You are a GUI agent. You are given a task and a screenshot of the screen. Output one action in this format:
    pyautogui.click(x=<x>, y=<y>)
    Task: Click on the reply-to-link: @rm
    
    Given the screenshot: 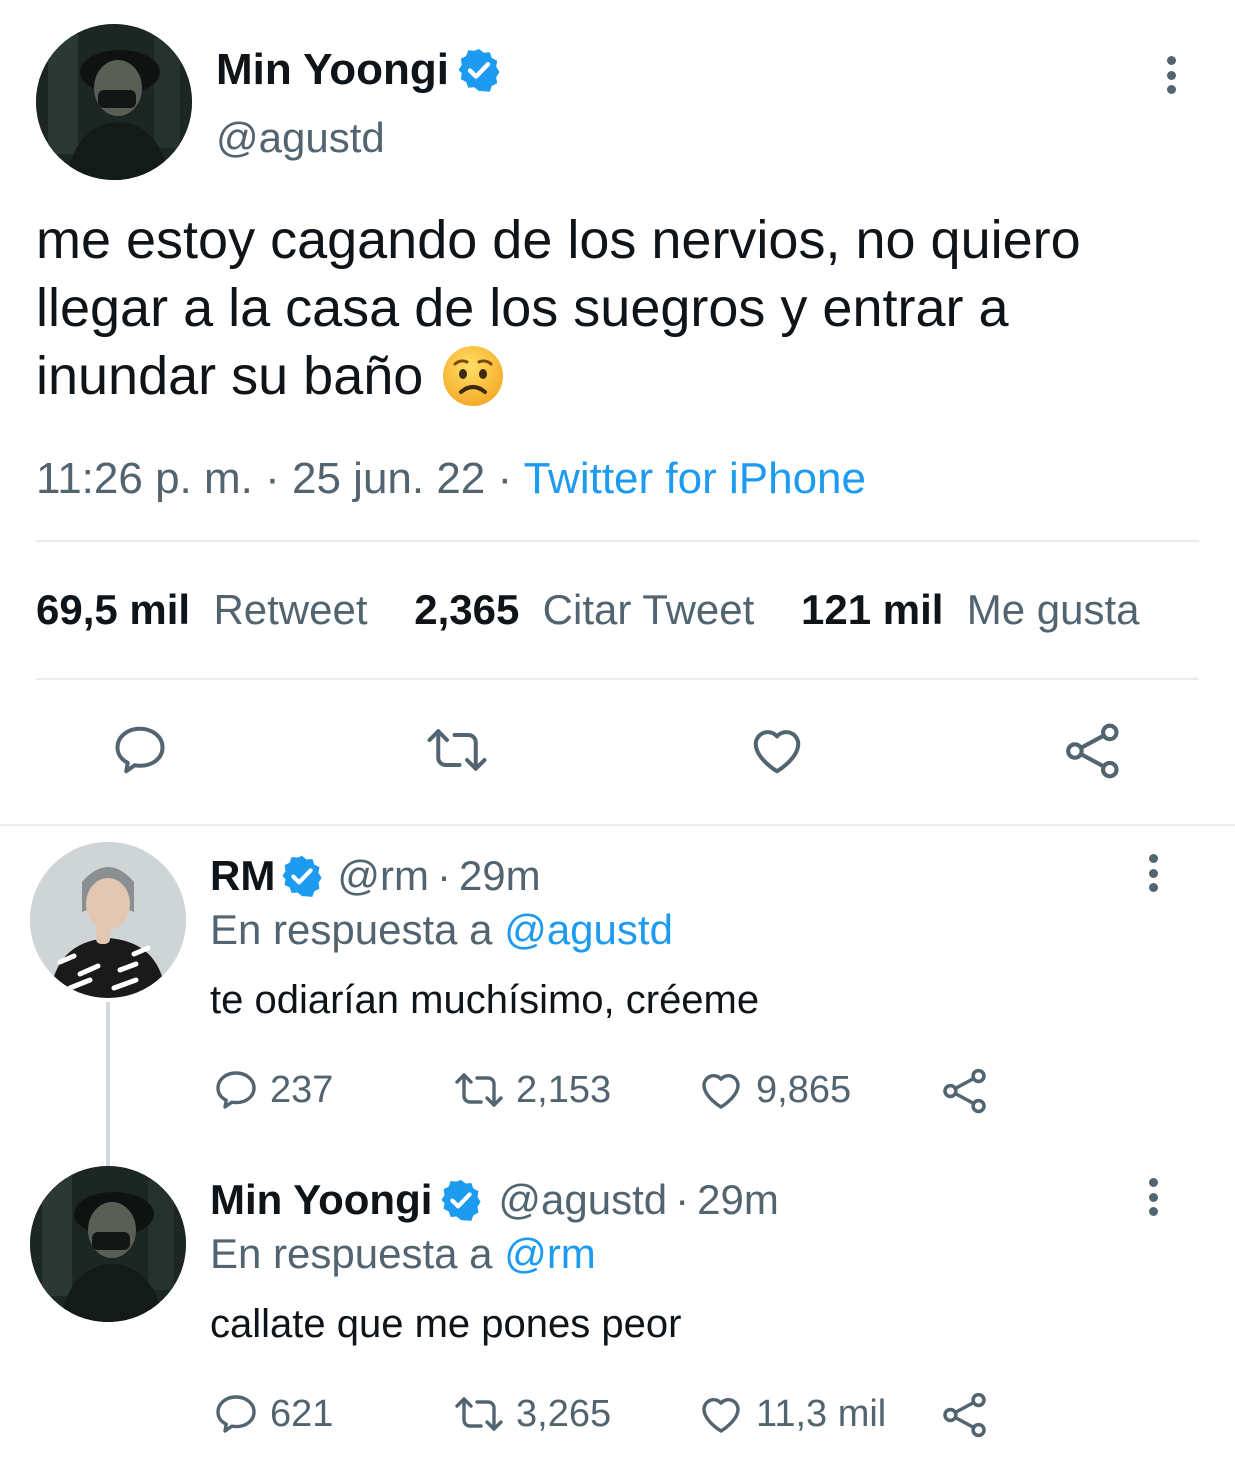 What is the action you would take?
    pyautogui.click(x=550, y=1253)
    